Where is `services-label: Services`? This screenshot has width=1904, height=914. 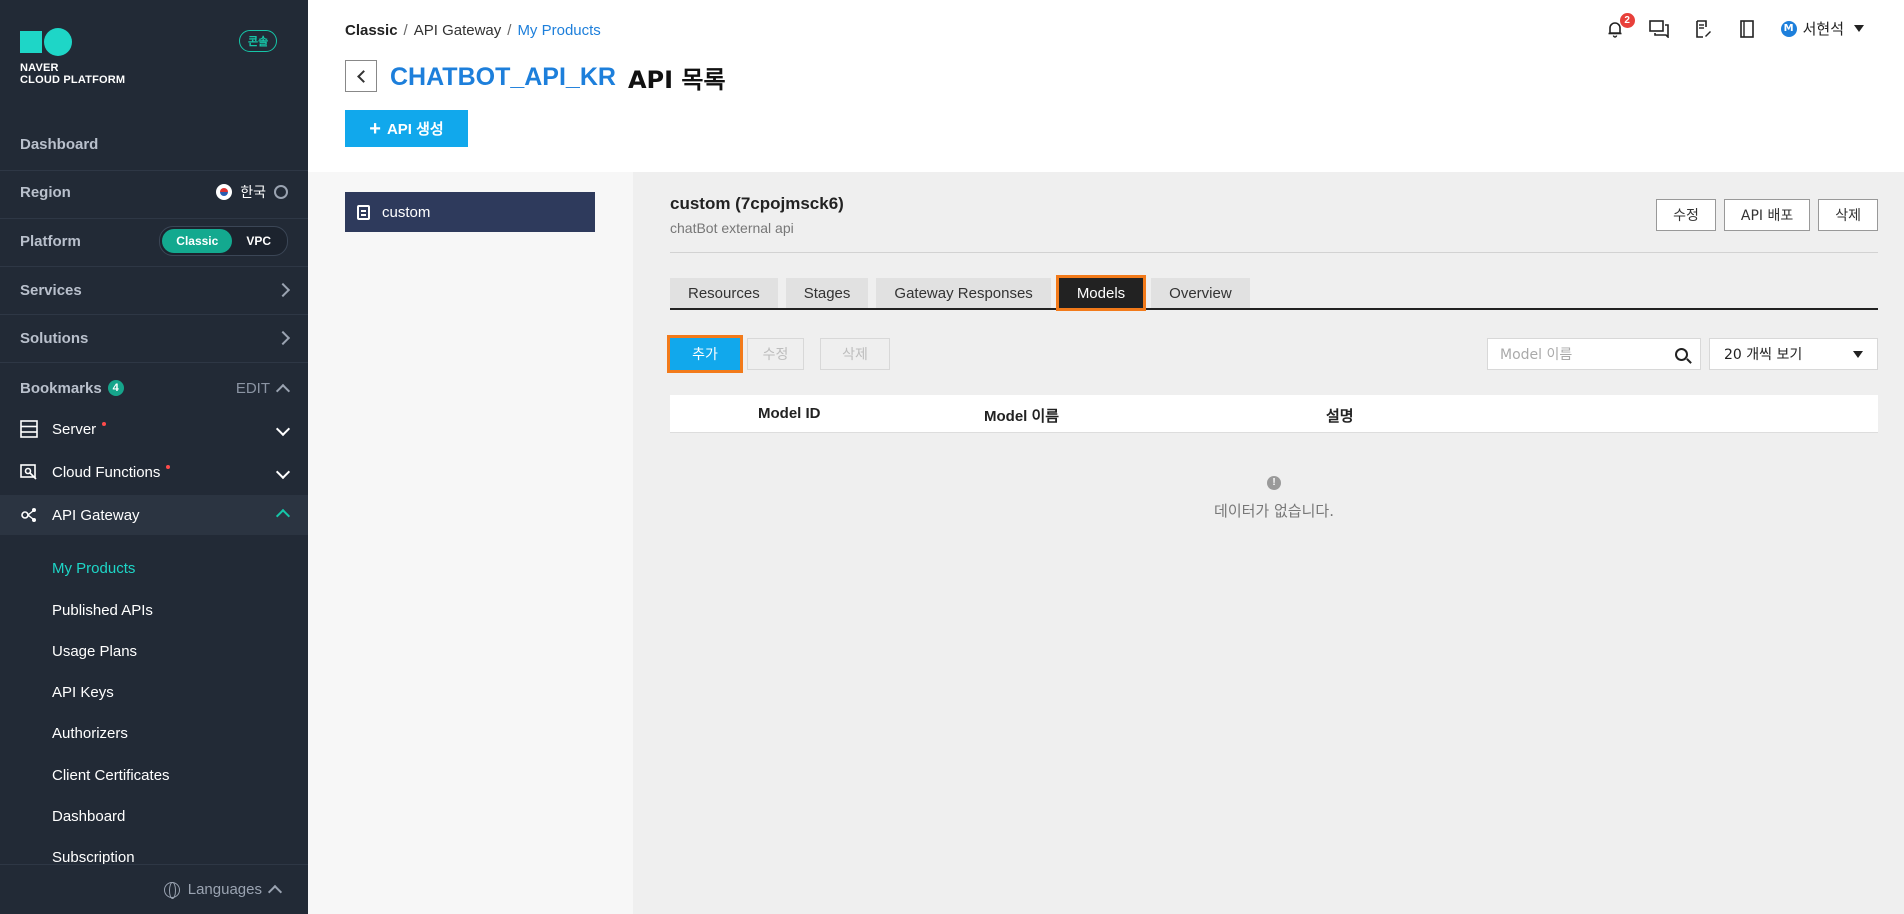 services-label: Services is located at coordinates (51, 290).